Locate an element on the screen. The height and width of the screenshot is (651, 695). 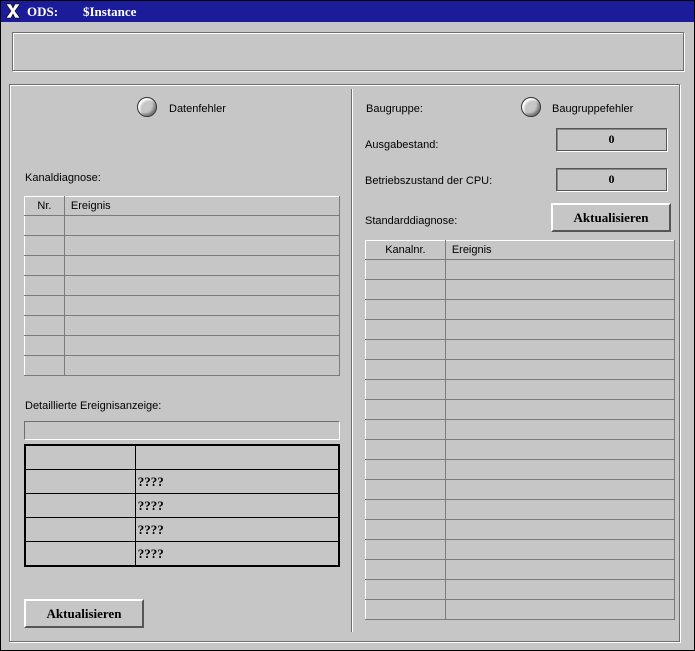
detail-row: ???? is located at coordinates (182, 505).